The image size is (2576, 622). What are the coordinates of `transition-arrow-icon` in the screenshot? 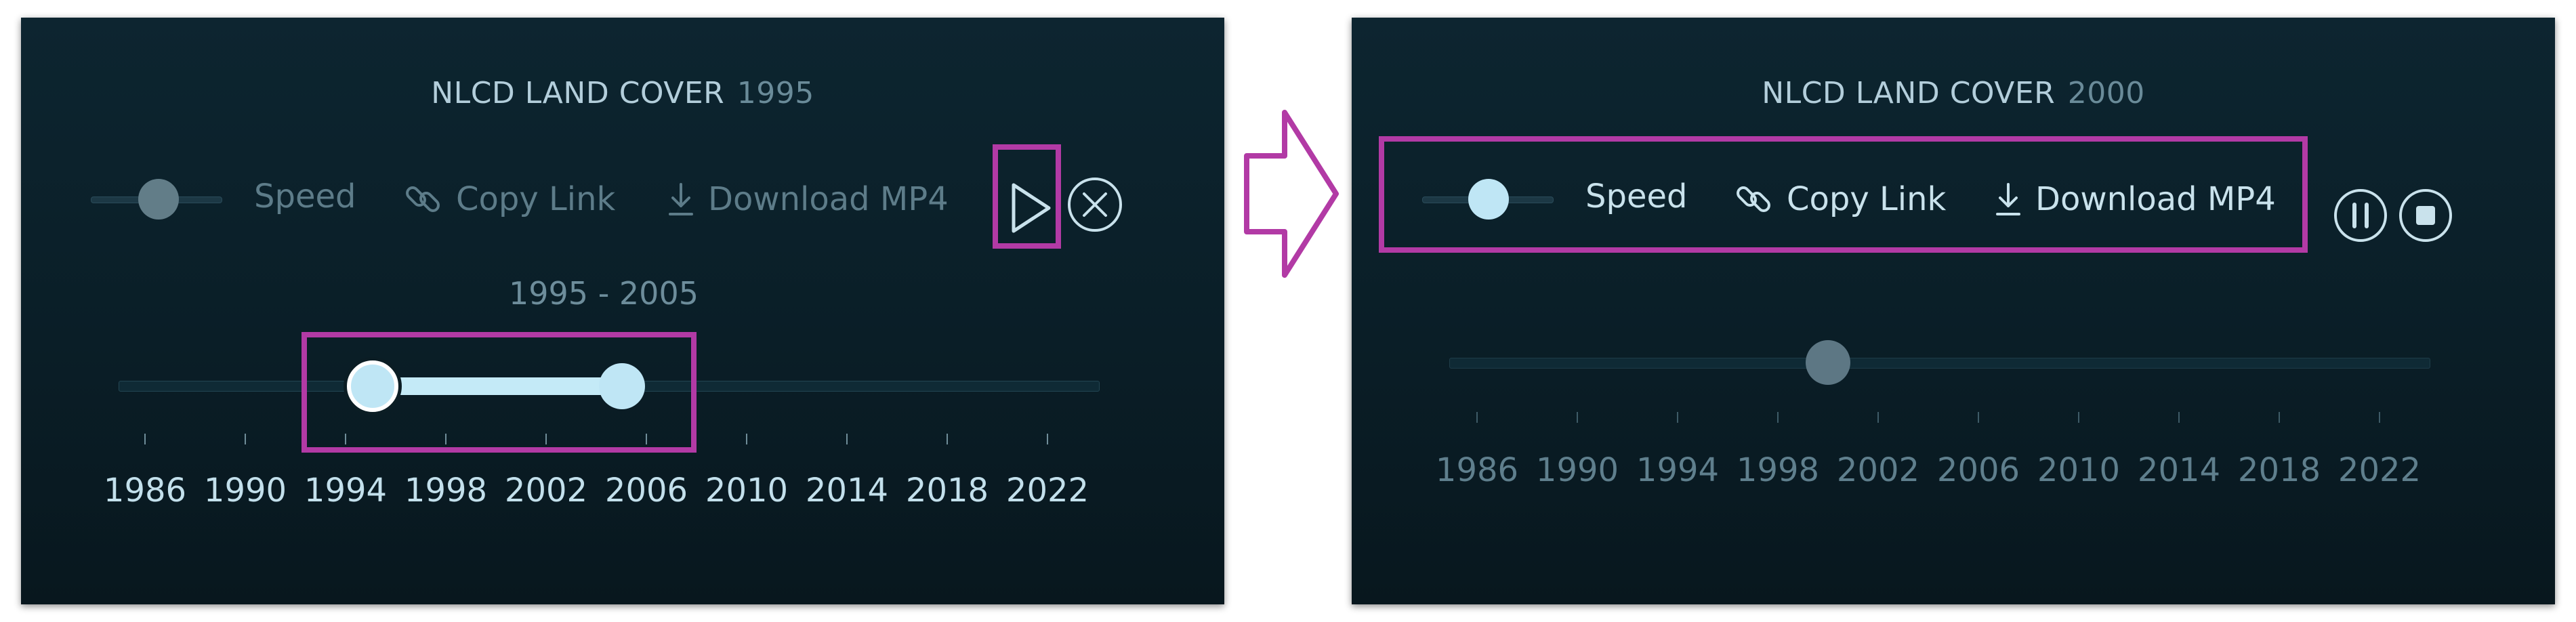 It's located at (1291, 194).